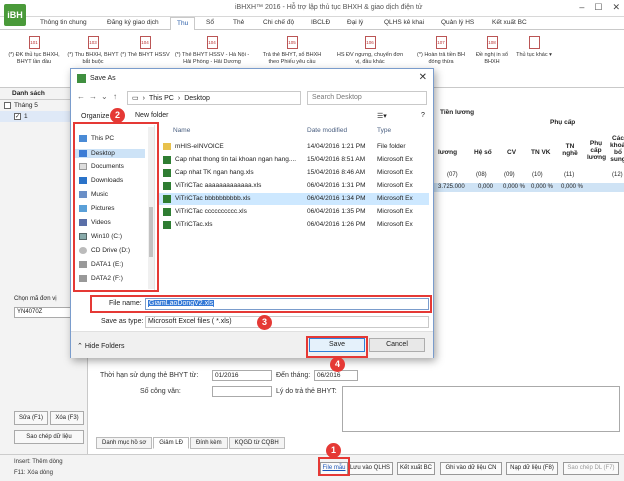 Image resolution: width=624 pixels, height=481 pixels. Describe the element at coordinates (242, 391) in the screenshot. I see `so-cong-van-input` at that location.